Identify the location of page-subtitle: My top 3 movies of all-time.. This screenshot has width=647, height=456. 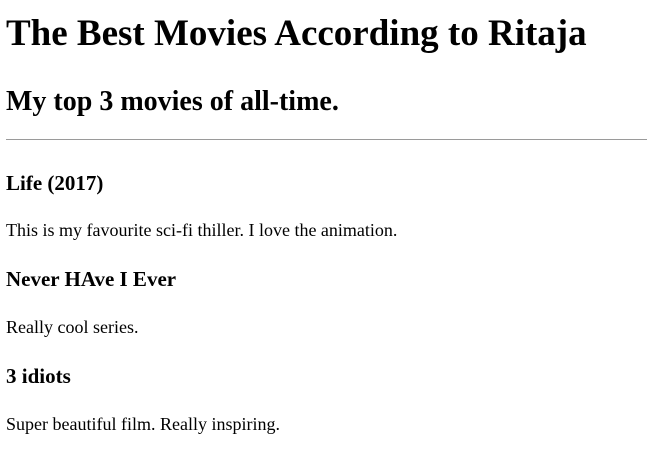
(172, 101).